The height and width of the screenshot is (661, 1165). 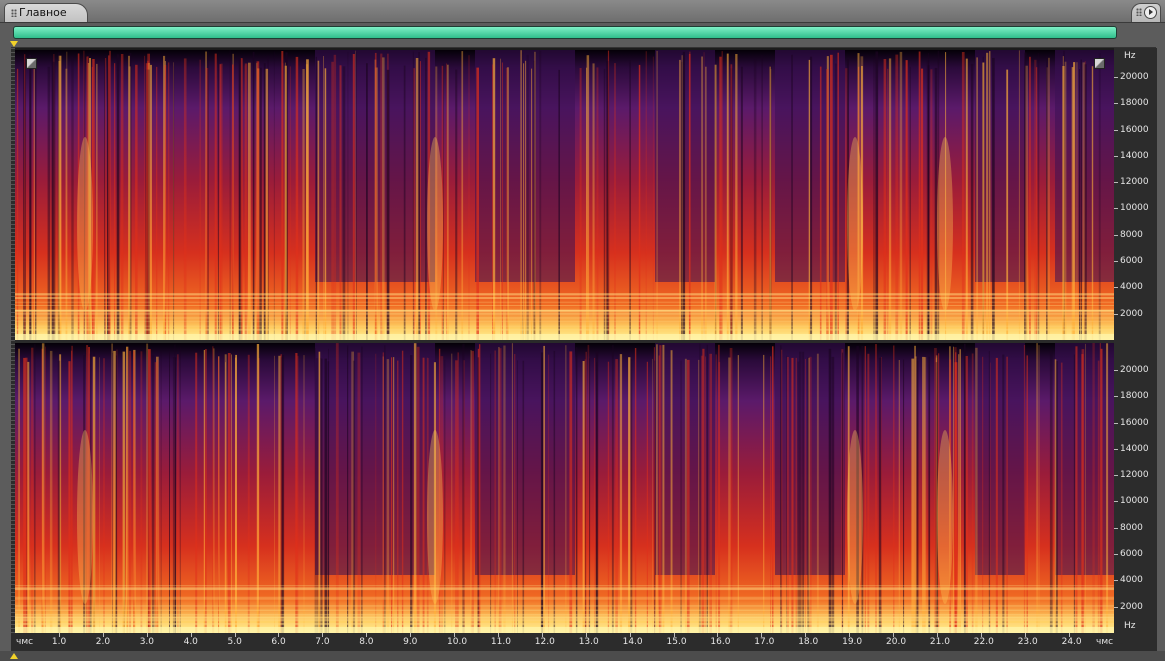 What do you see at coordinates (544, 642) in the screenshot?
I see `time-tick-label: 12.0` at bounding box center [544, 642].